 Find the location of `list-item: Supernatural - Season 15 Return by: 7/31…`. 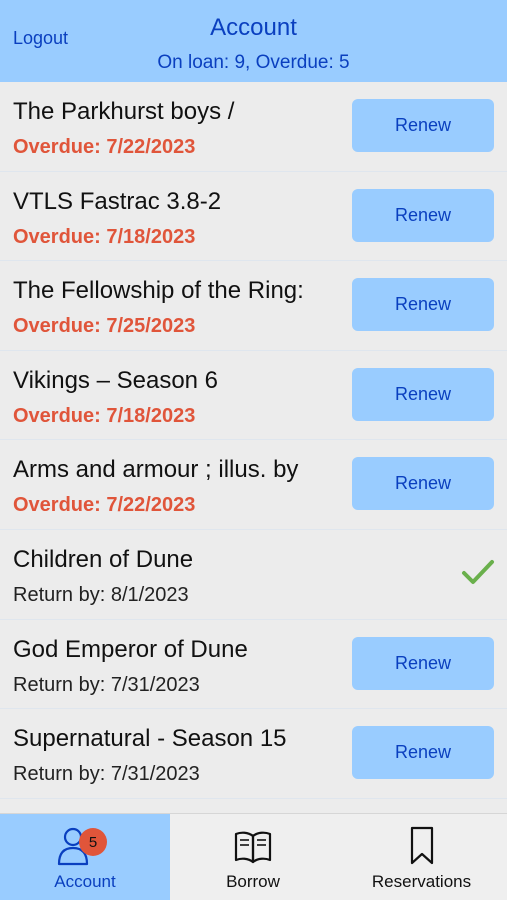

list-item: Supernatural - Season 15 Return by: 7/31… is located at coordinates (253, 754).